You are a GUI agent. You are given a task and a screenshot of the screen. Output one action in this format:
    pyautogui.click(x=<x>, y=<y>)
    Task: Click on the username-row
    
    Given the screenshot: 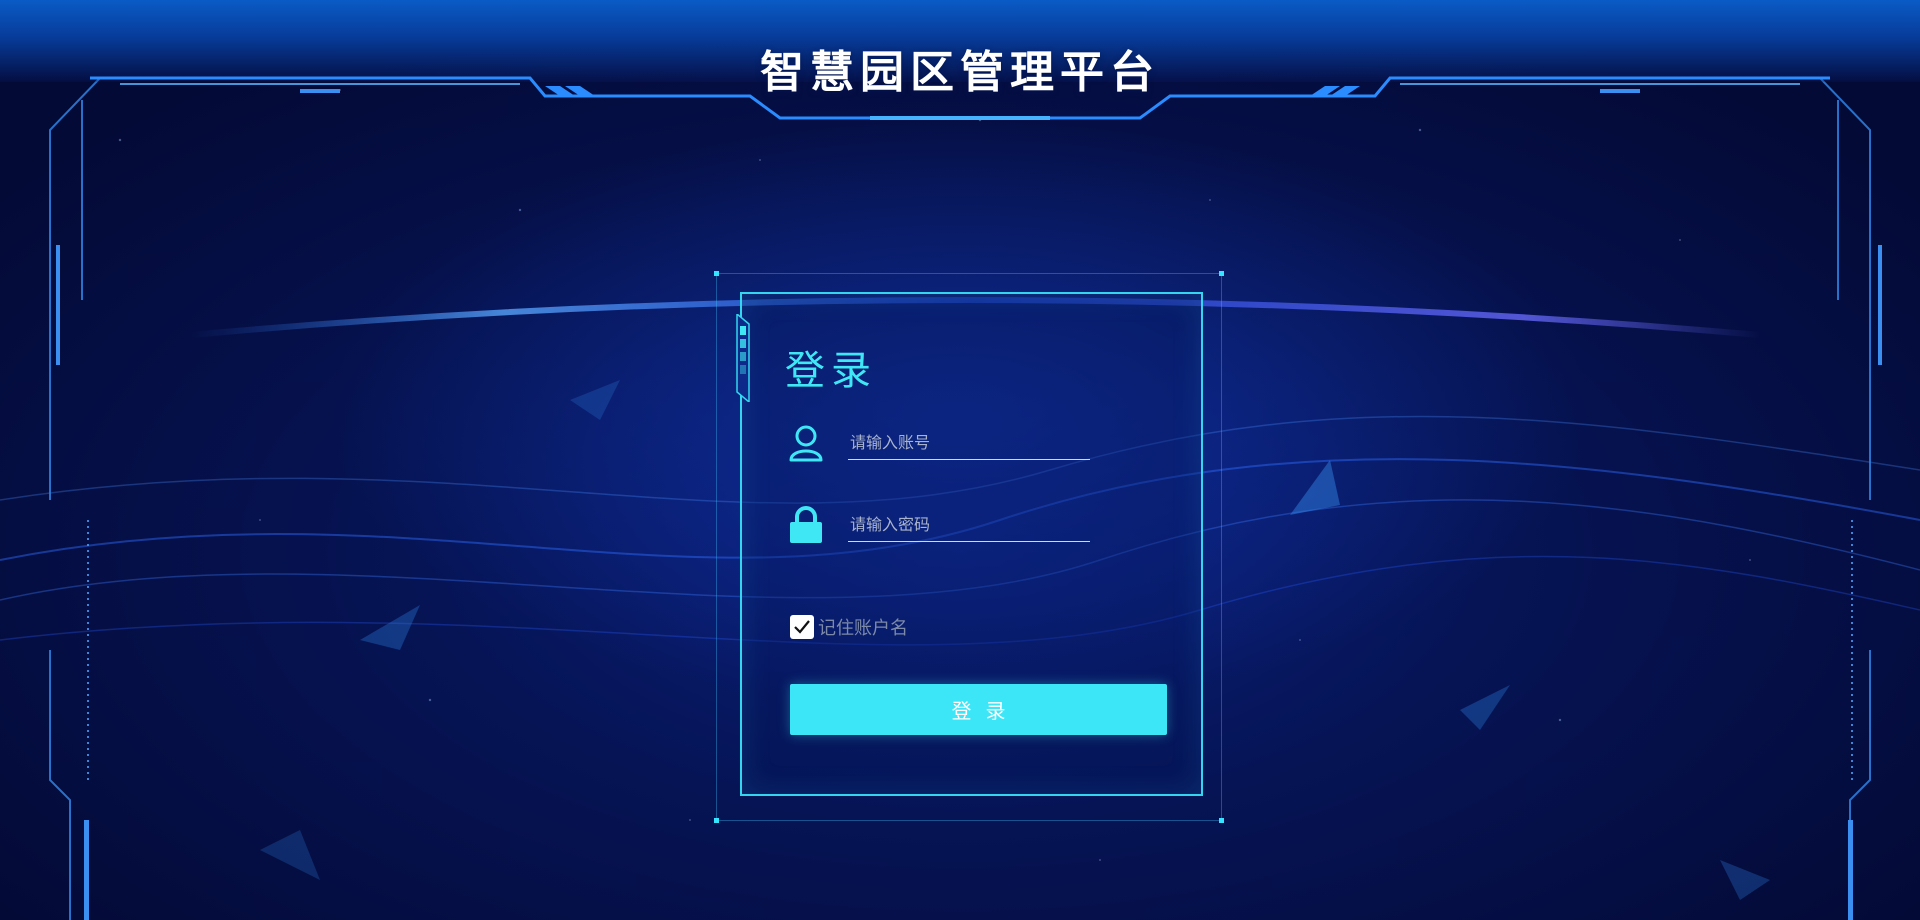 What is the action you would take?
    pyautogui.click(x=939, y=443)
    